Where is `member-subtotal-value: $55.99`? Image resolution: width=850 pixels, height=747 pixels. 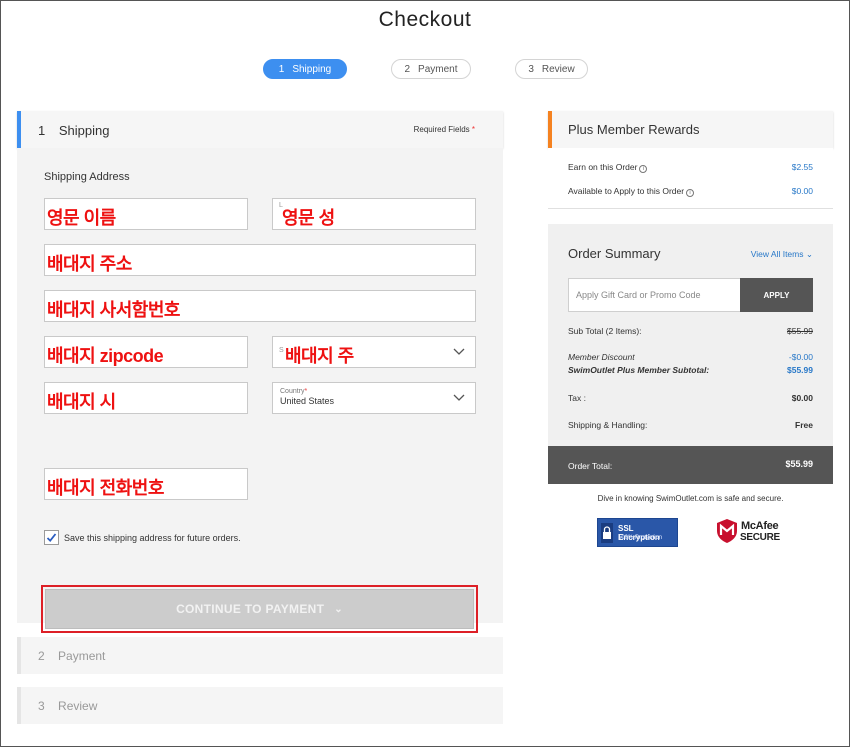 member-subtotal-value: $55.99 is located at coordinates (800, 370).